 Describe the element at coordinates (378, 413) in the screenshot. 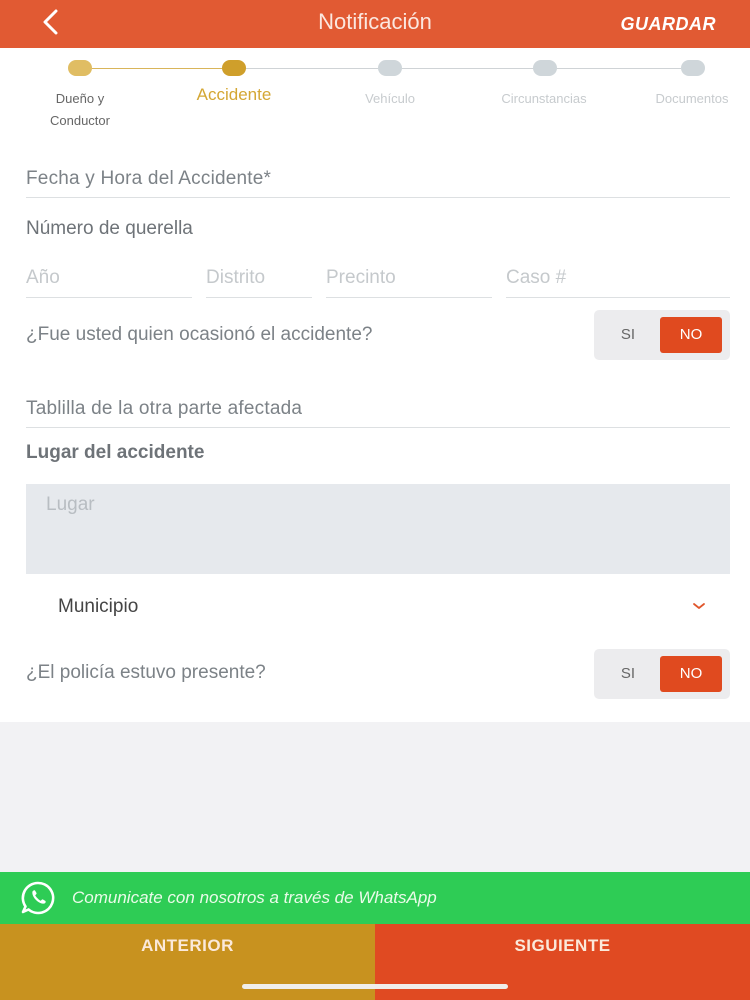

I see `tablilla-input: Tablilla de la otra parte afectada` at that location.